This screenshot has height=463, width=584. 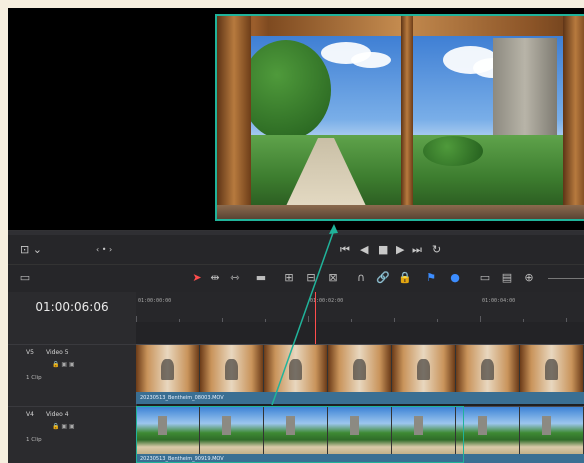 I want to click on ruler-mark: 01:00:04:00, so click(x=499, y=301).